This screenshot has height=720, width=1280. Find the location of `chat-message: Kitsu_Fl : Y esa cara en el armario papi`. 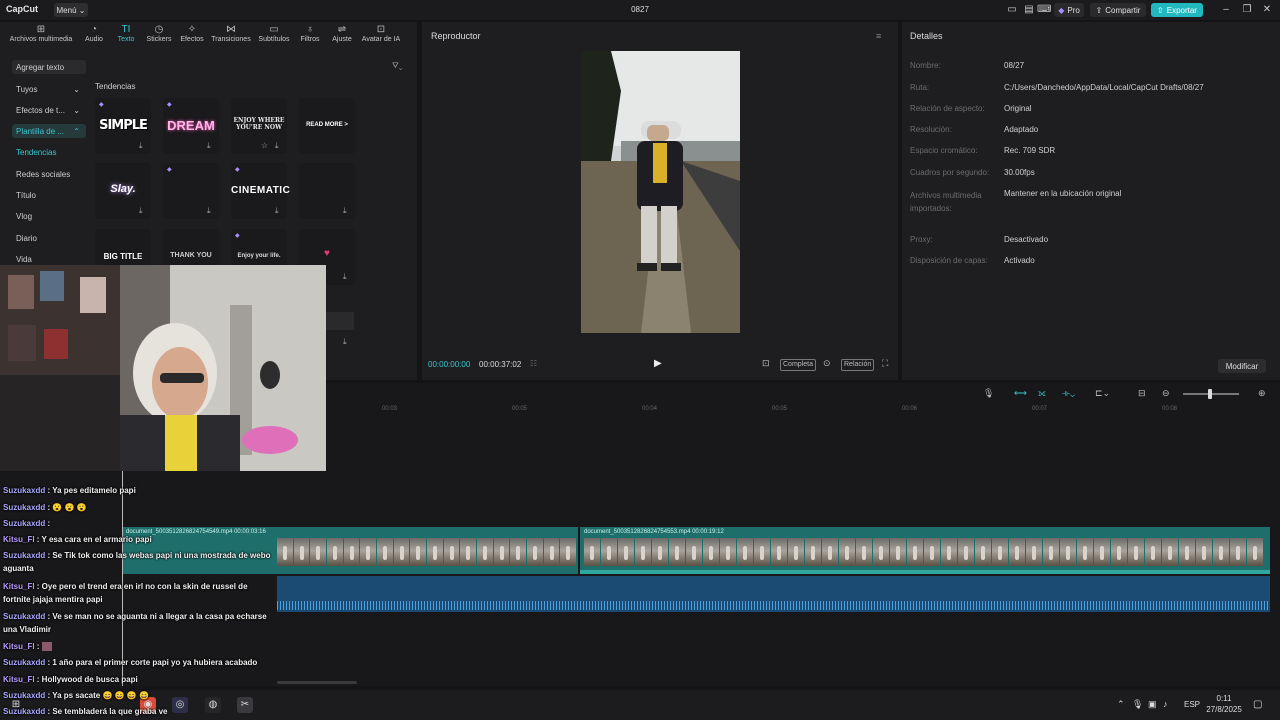

chat-message: Kitsu_Fl : Y esa cara en el armario papi is located at coordinates (77, 539).